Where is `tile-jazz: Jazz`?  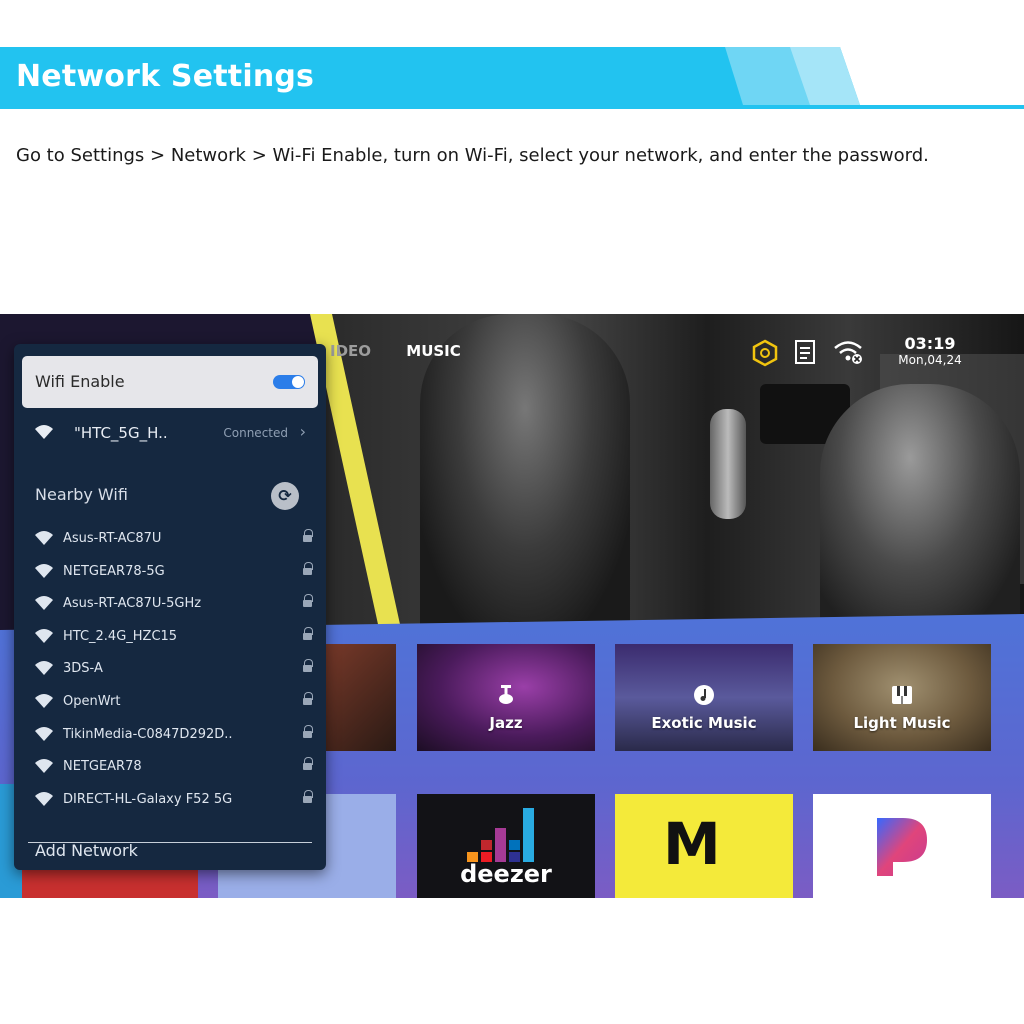
tile-jazz: Jazz is located at coordinates (506, 697).